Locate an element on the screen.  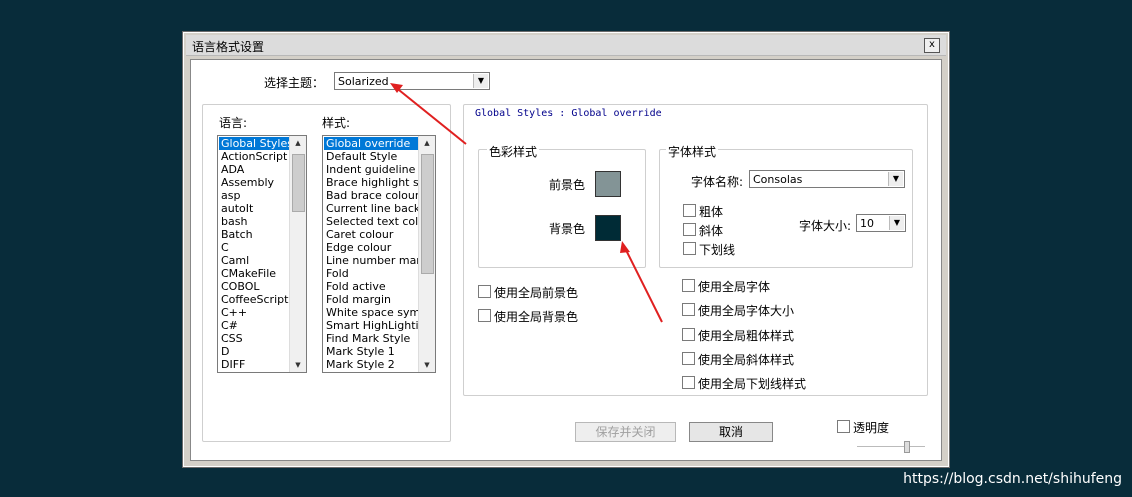
arrow-to-bg-swatch is located at coordinates (643, 284).